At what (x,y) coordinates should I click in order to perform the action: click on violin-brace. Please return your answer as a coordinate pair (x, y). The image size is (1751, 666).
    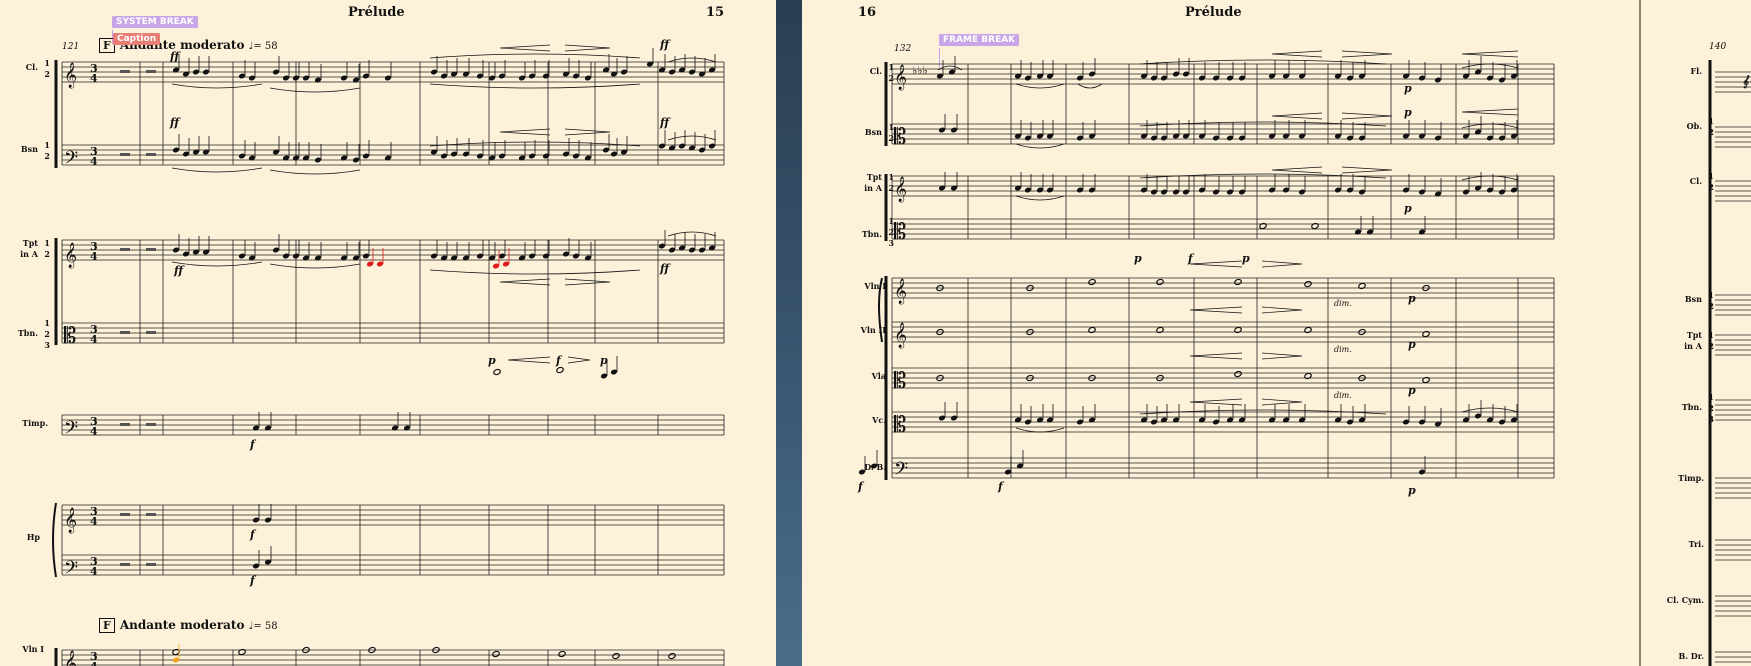
    Looking at the image, I should click on (880, 310).